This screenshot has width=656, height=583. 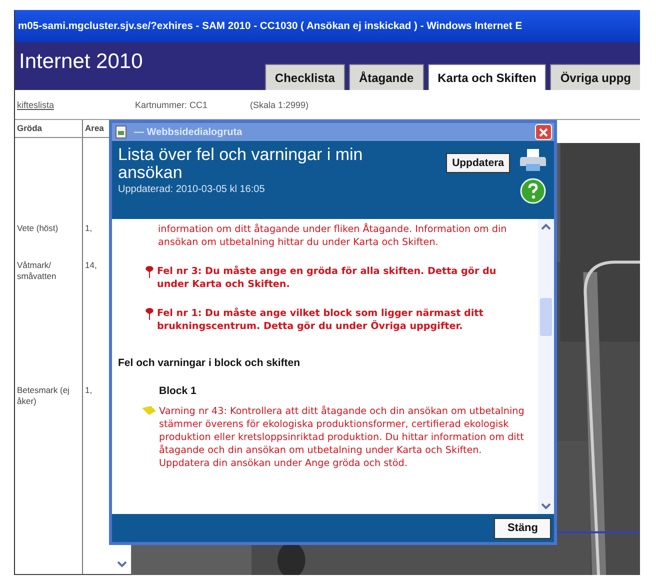 What do you see at coordinates (178, 391) in the screenshot?
I see `block-title: Block 1` at bounding box center [178, 391].